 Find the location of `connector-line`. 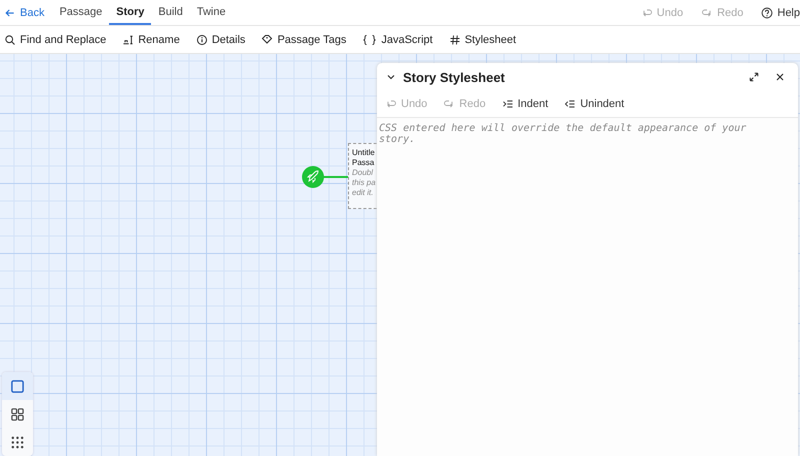

connector-line is located at coordinates (335, 177).